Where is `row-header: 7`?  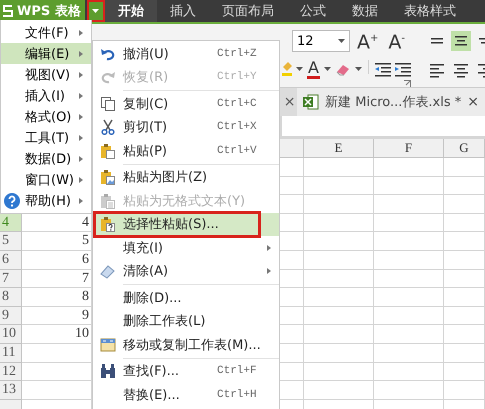 row-header: 7 is located at coordinates (11, 279).